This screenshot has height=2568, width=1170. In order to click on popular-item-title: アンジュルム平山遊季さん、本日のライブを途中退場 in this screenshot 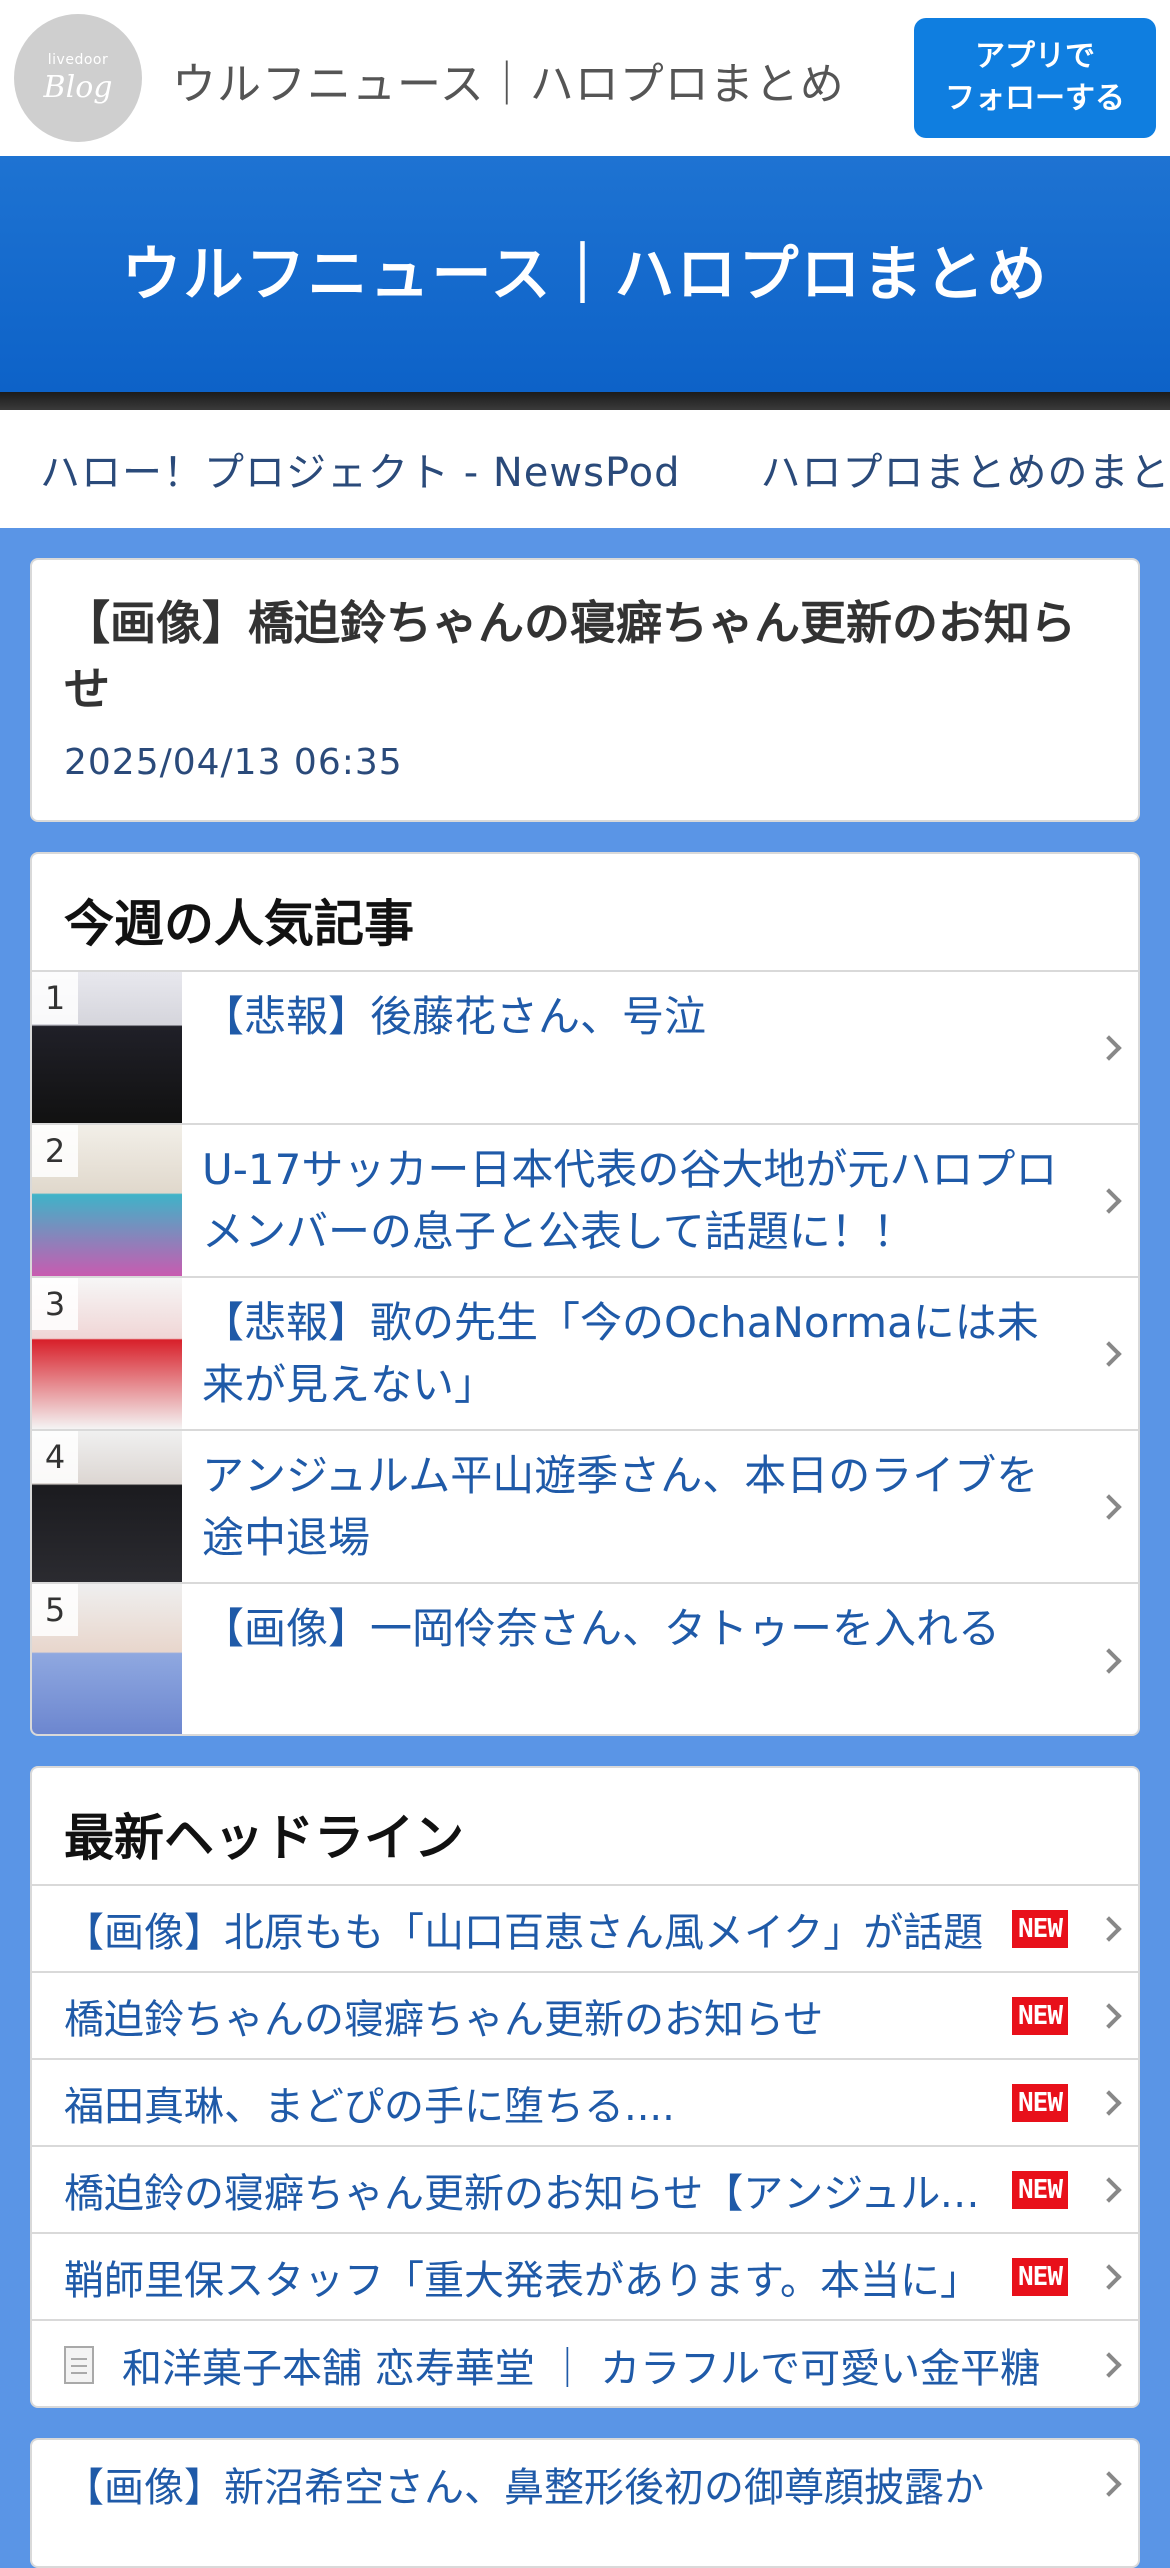, I will do `click(620, 1506)`.